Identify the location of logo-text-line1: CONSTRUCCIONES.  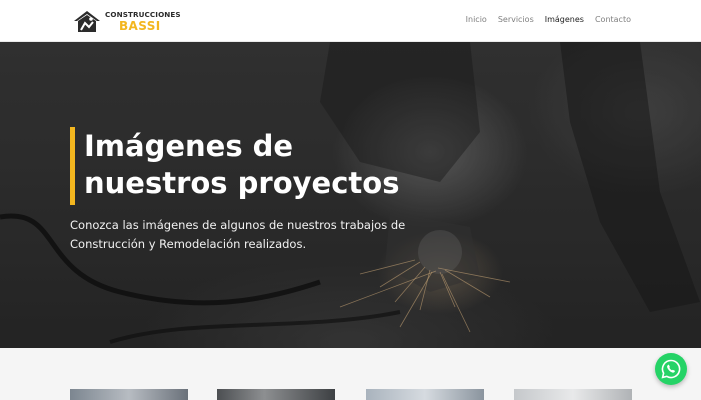
(143, 14).